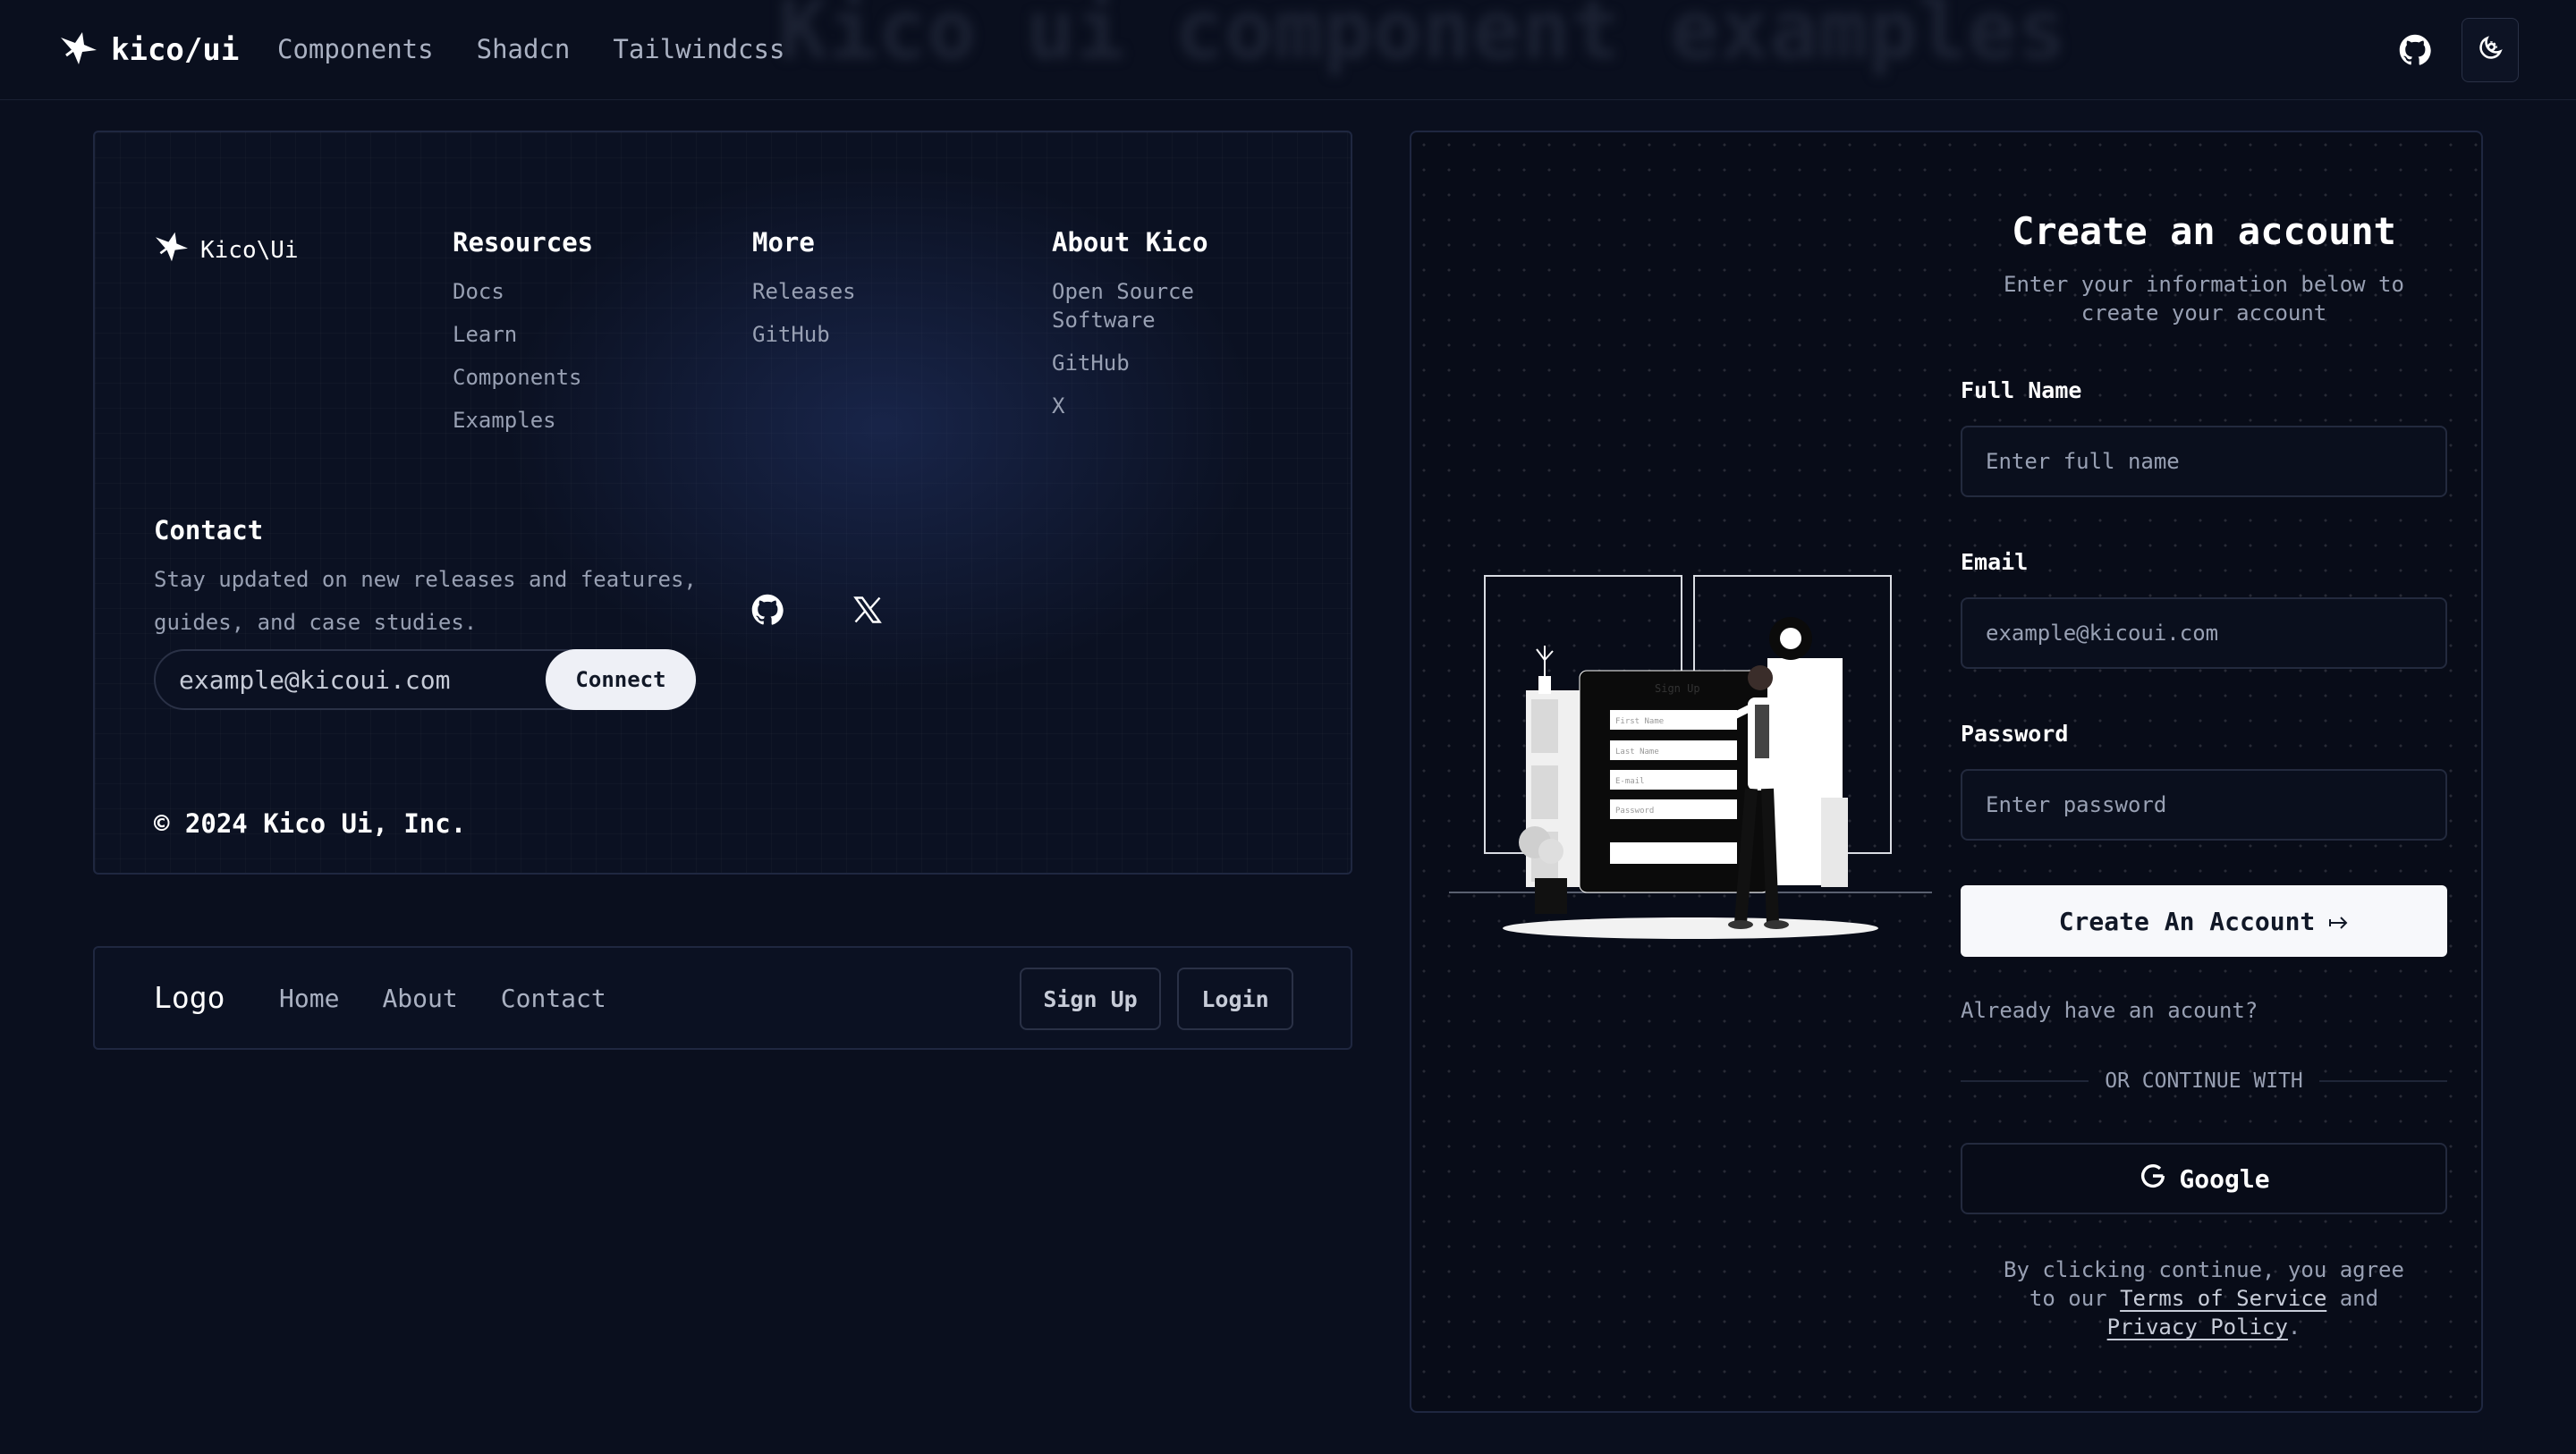  I want to click on nav-link-components: Components, so click(355, 49).